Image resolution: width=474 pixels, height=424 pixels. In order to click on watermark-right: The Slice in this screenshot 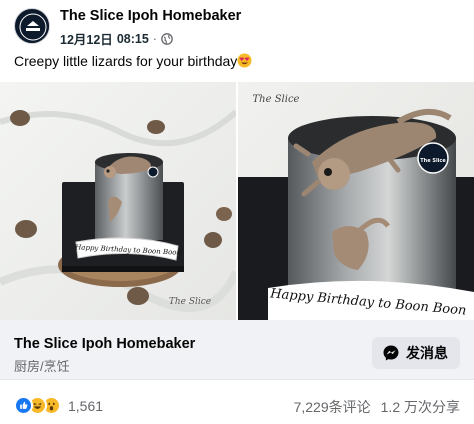, I will do `click(276, 99)`.